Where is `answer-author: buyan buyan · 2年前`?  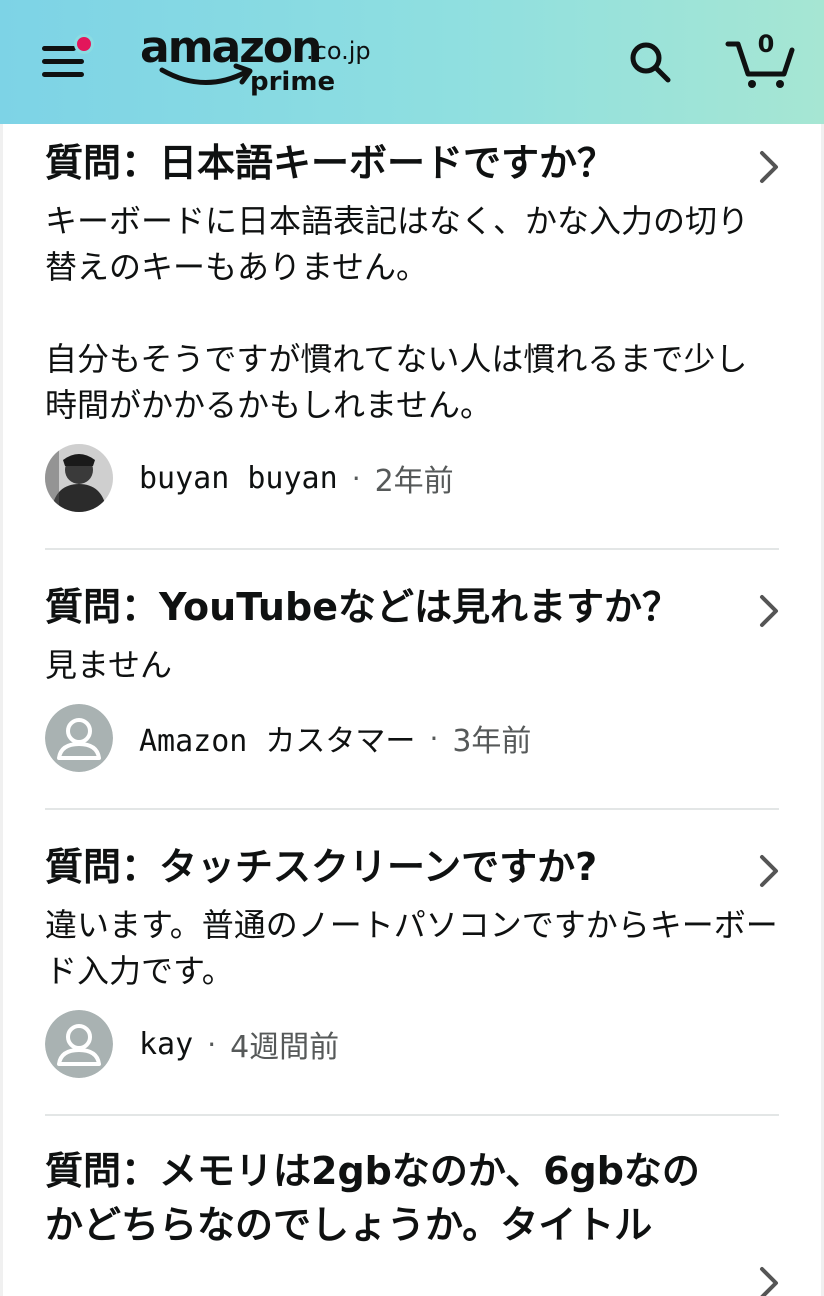
answer-author: buyan buyan · 2年前 is located at coordinates (412, 478).